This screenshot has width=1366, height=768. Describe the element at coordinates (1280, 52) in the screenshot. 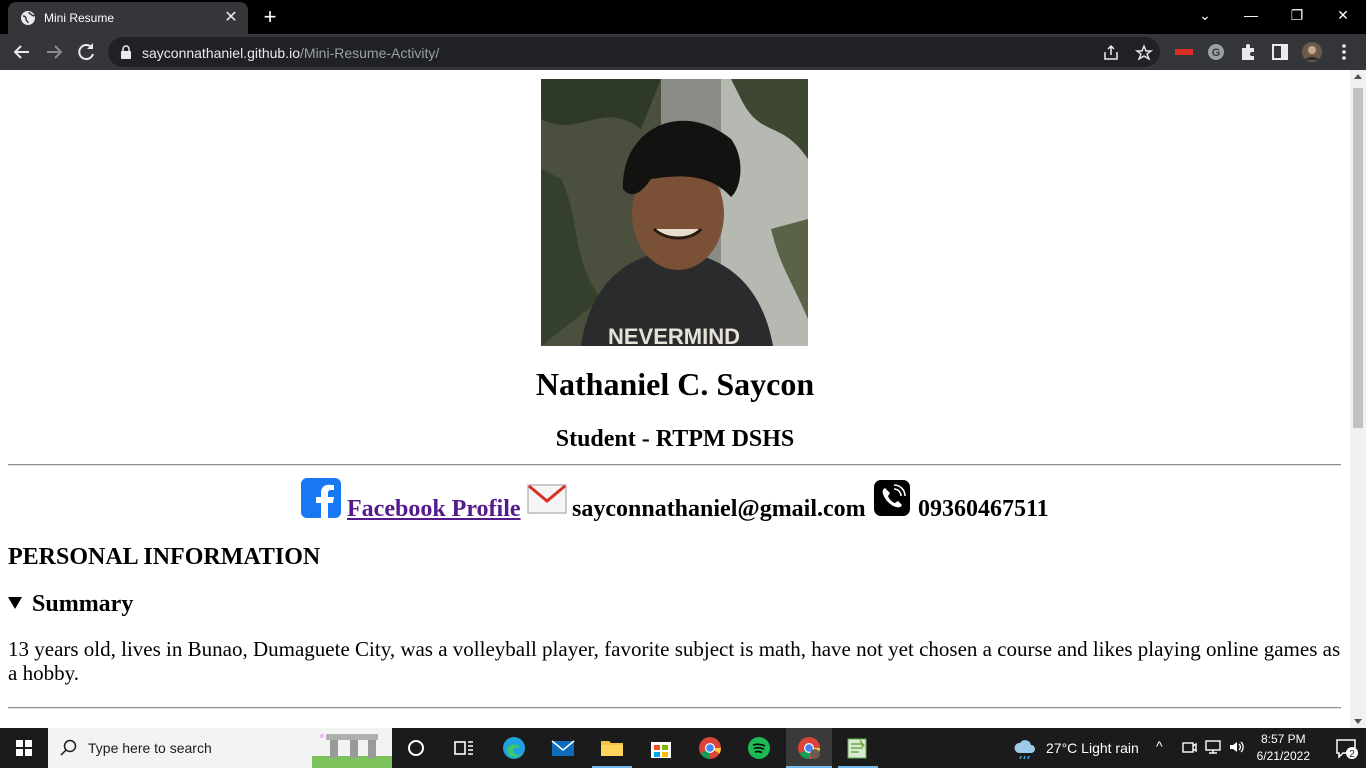

I see `side-panel-icon` at that location.